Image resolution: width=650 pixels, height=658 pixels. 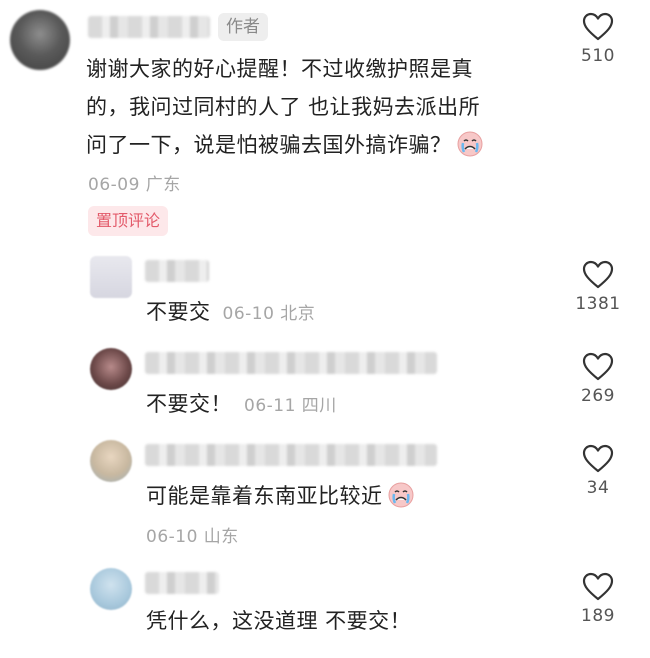 I want to click on comment-text: 不要交 06-10 北京, so click(x=230, y=313).